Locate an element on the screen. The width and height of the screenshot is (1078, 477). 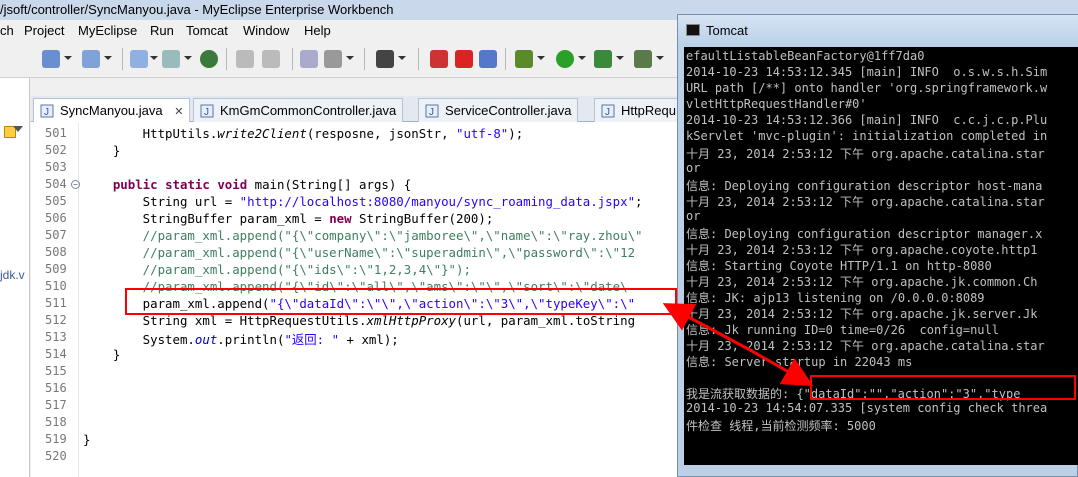
fold-toggle-icon: − is located at coordinates (75, 184).